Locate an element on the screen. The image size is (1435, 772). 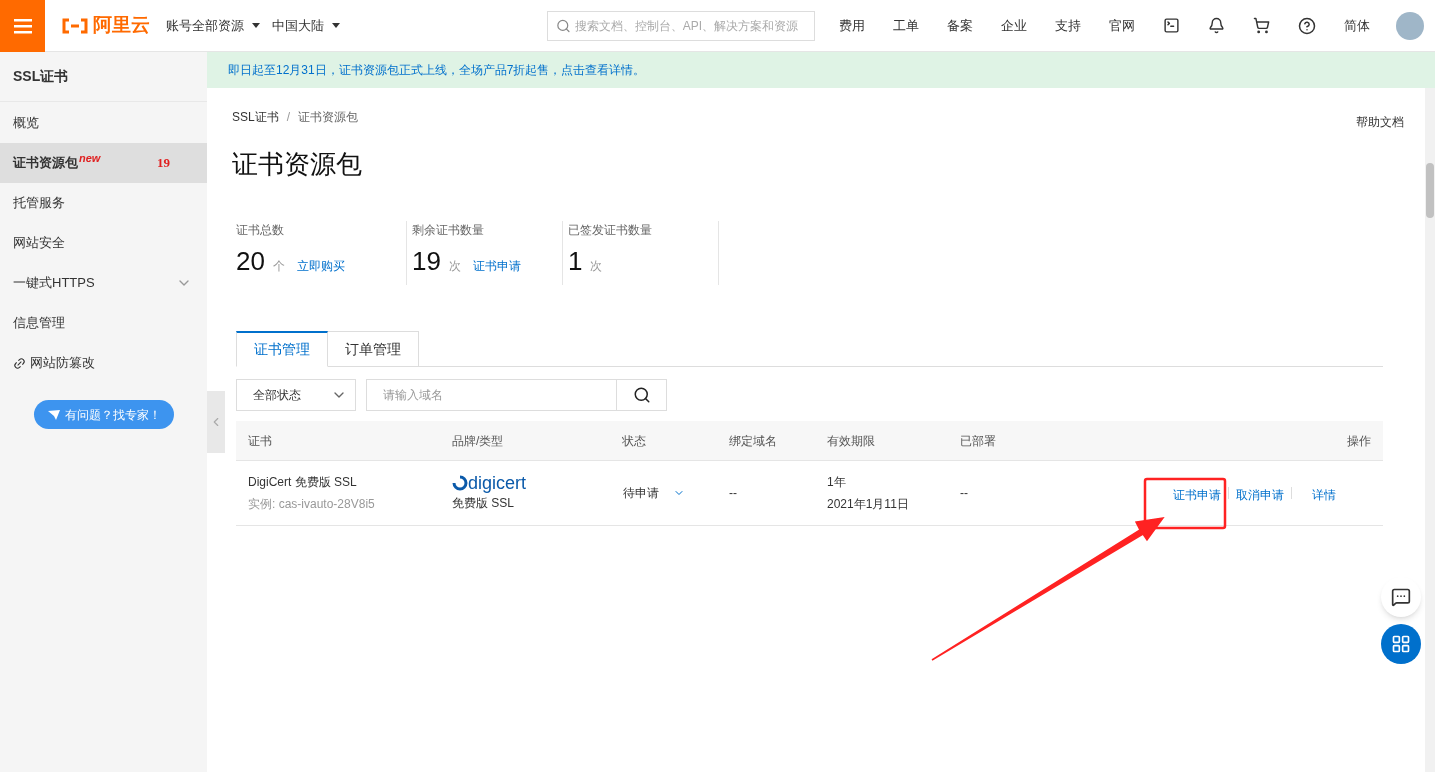
nav-link: 企业 is located at coordinates (1014, 25).